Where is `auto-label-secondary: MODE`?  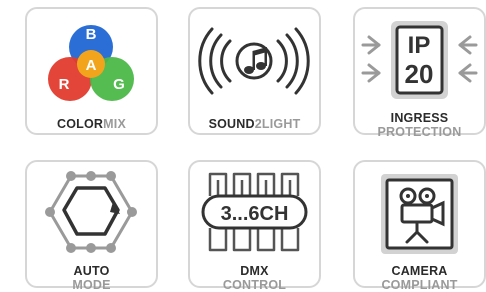
auto-label-secondary: MODE is located at coordinates (91, 285).